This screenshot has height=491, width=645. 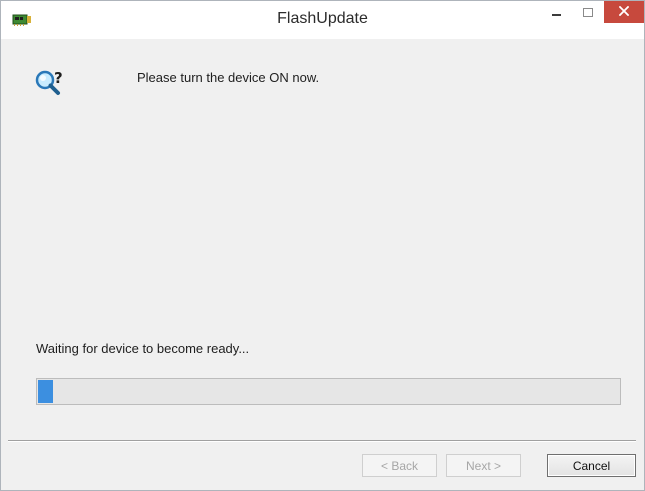 What do you see at coordinates (556, 12) in the screenshot?
I see `minimize-button` at bounding box center [556, 12].